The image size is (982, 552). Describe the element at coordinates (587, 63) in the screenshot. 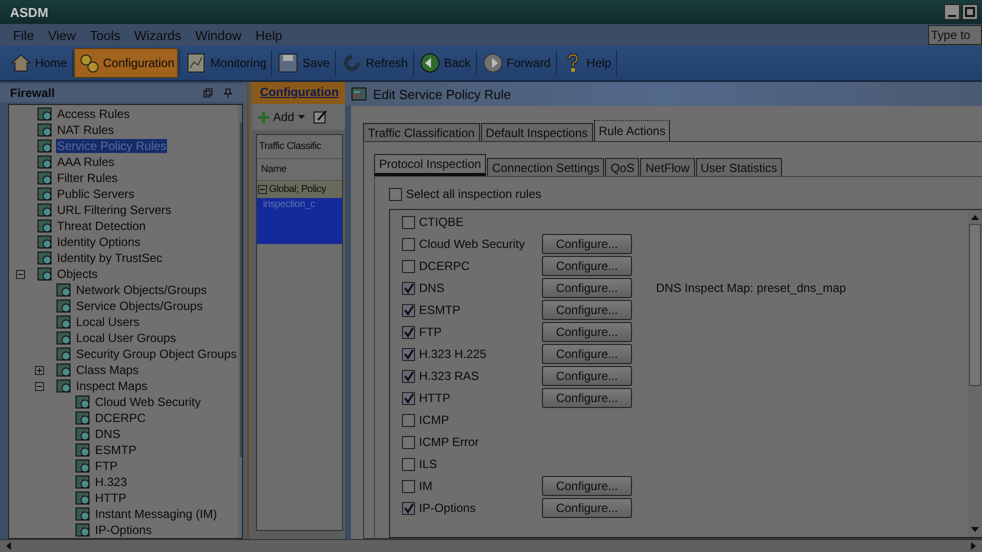

I see `toolbar-button: Help` at that location.